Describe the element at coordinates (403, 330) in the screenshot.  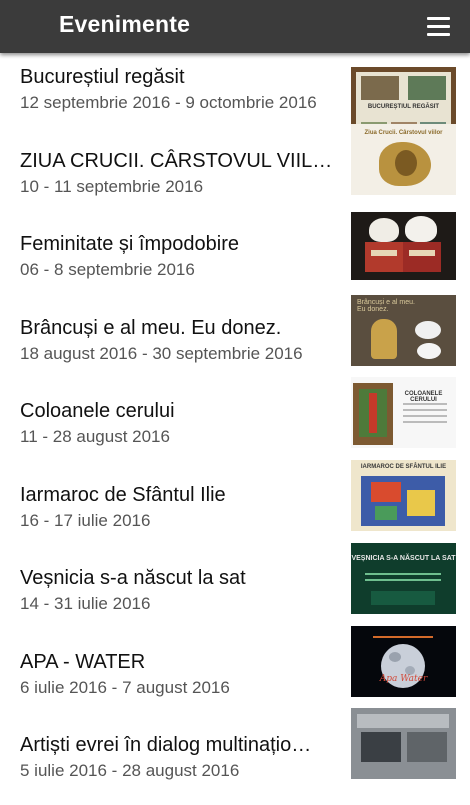
I see `event-thumbnail: Brâncuși e al meu. Eu donez.` at that location.